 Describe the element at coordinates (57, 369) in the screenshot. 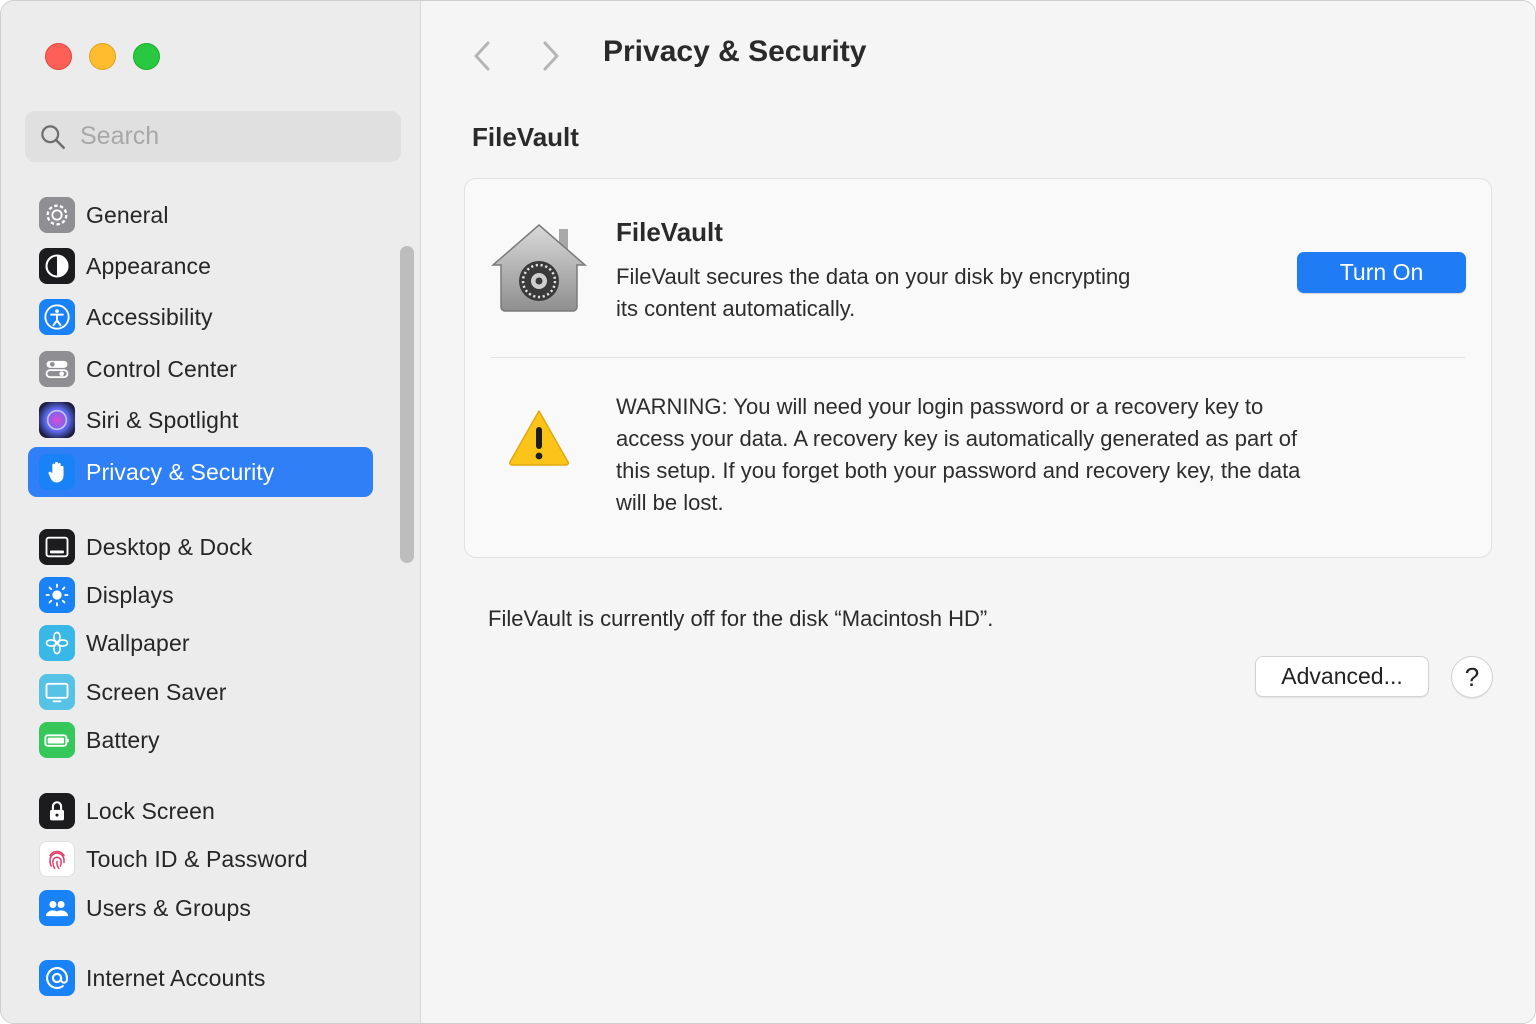

I see `control-center-icon` at that location.